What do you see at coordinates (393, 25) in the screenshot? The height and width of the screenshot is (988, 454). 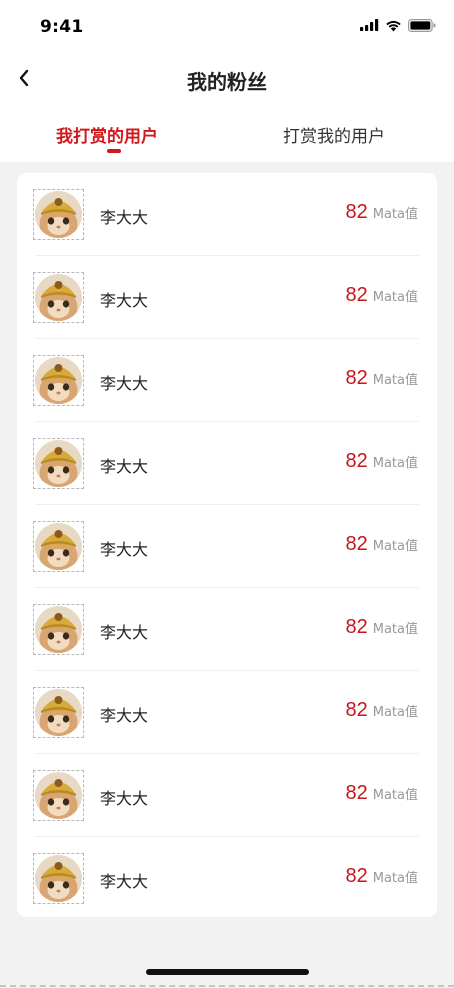 I see `wifi-icon` at bounding box center [393, 25].